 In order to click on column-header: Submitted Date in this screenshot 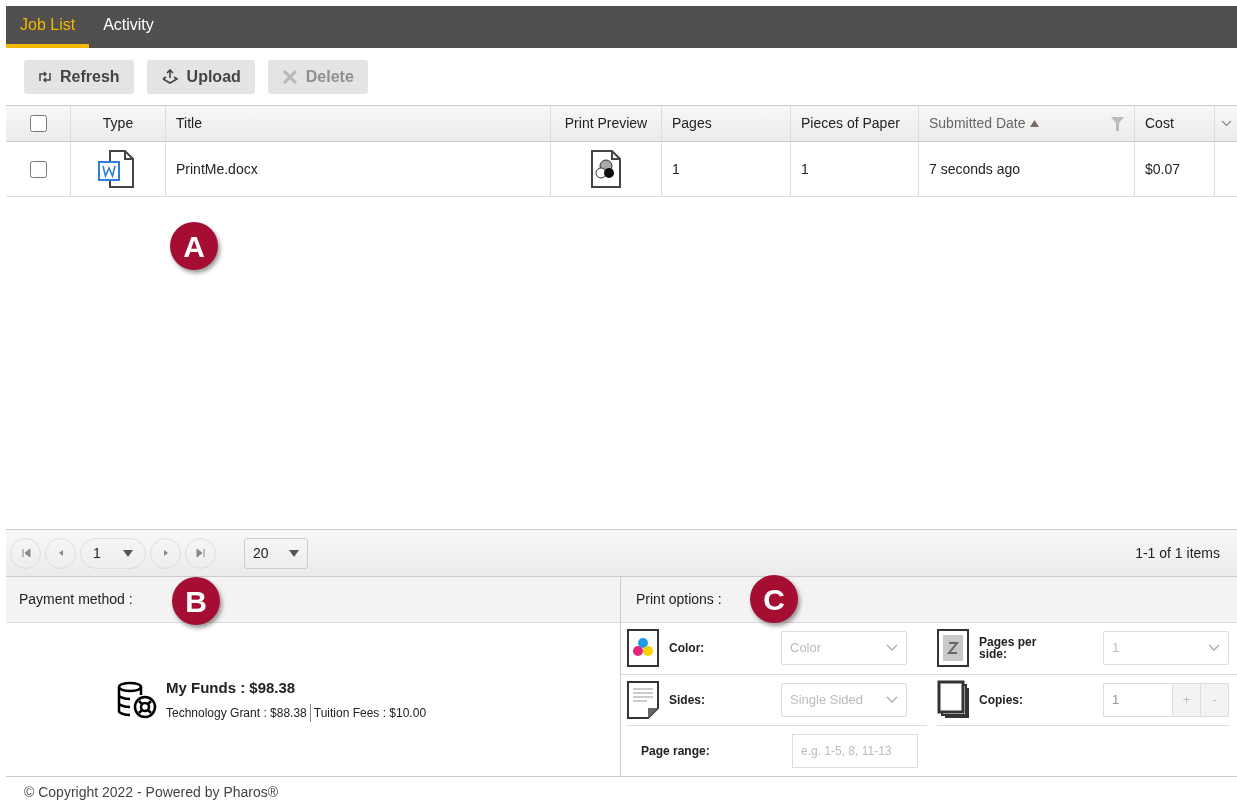, I will do `click(984, 123)`.